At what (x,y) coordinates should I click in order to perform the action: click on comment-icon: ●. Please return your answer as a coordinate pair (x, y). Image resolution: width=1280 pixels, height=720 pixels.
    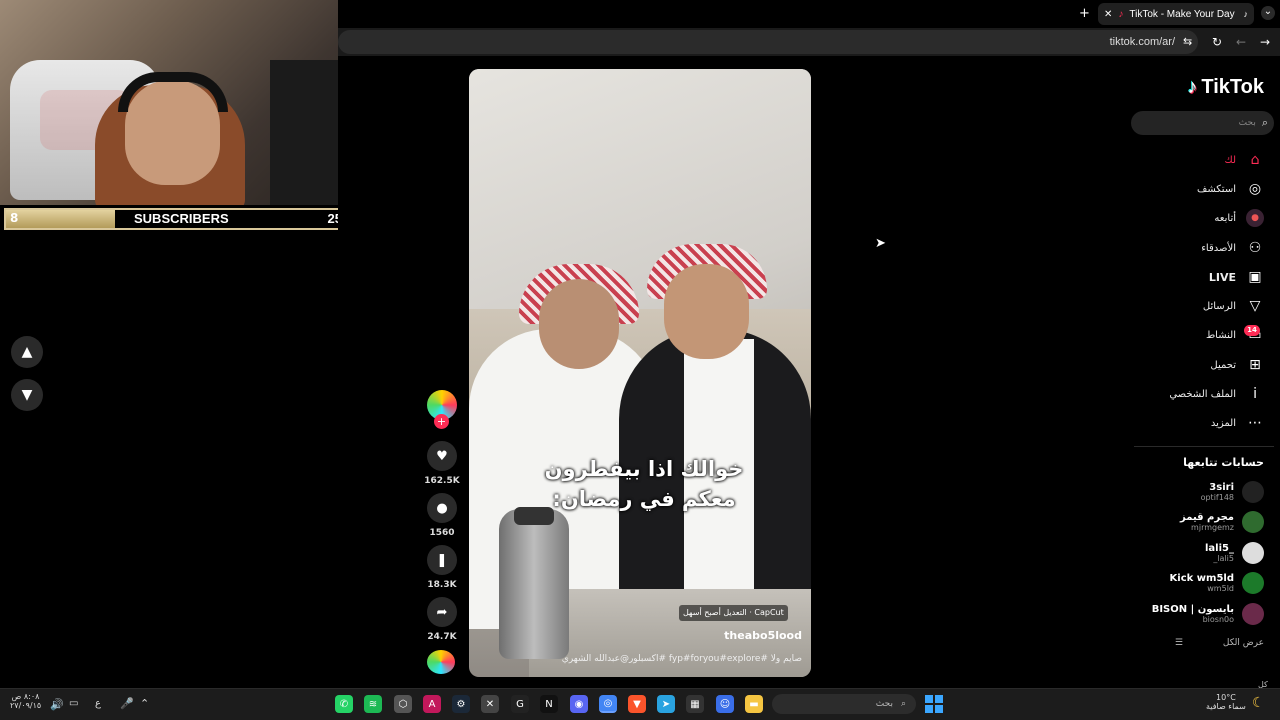
    Looking at the image, I should click on (442, 508).